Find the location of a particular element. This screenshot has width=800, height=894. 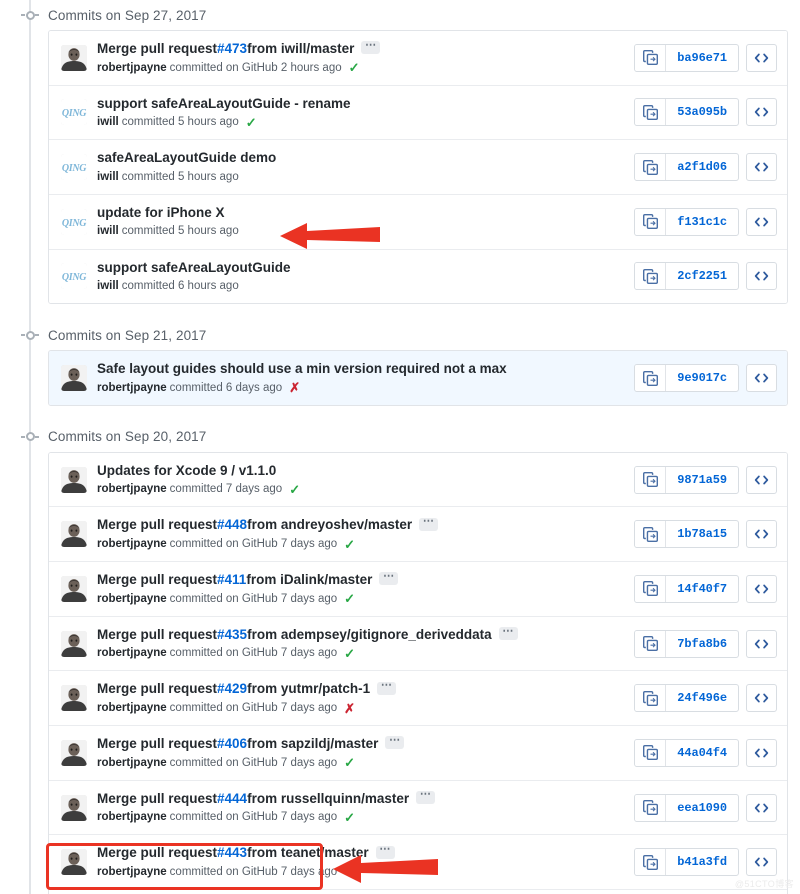

commit-sha-link: 1b78a15 is located at coordinates (702, 534).